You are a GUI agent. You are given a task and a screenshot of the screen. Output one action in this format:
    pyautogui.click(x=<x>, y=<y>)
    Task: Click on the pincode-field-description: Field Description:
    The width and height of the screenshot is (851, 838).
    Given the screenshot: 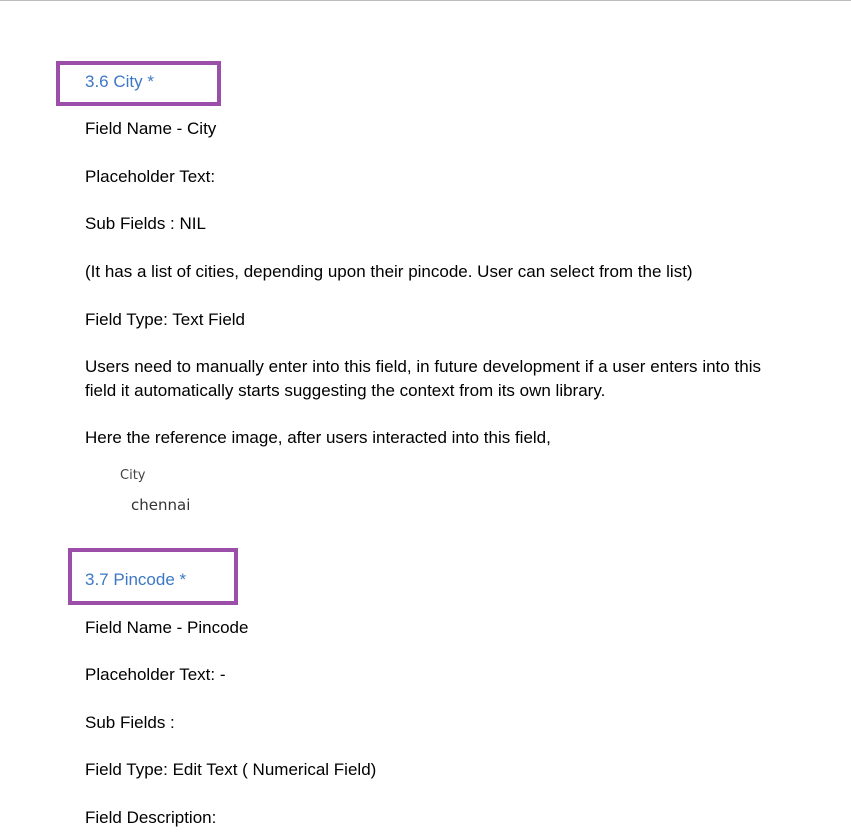 What is the action you would take?
    pyautogui.click(x=151, y=817)
    